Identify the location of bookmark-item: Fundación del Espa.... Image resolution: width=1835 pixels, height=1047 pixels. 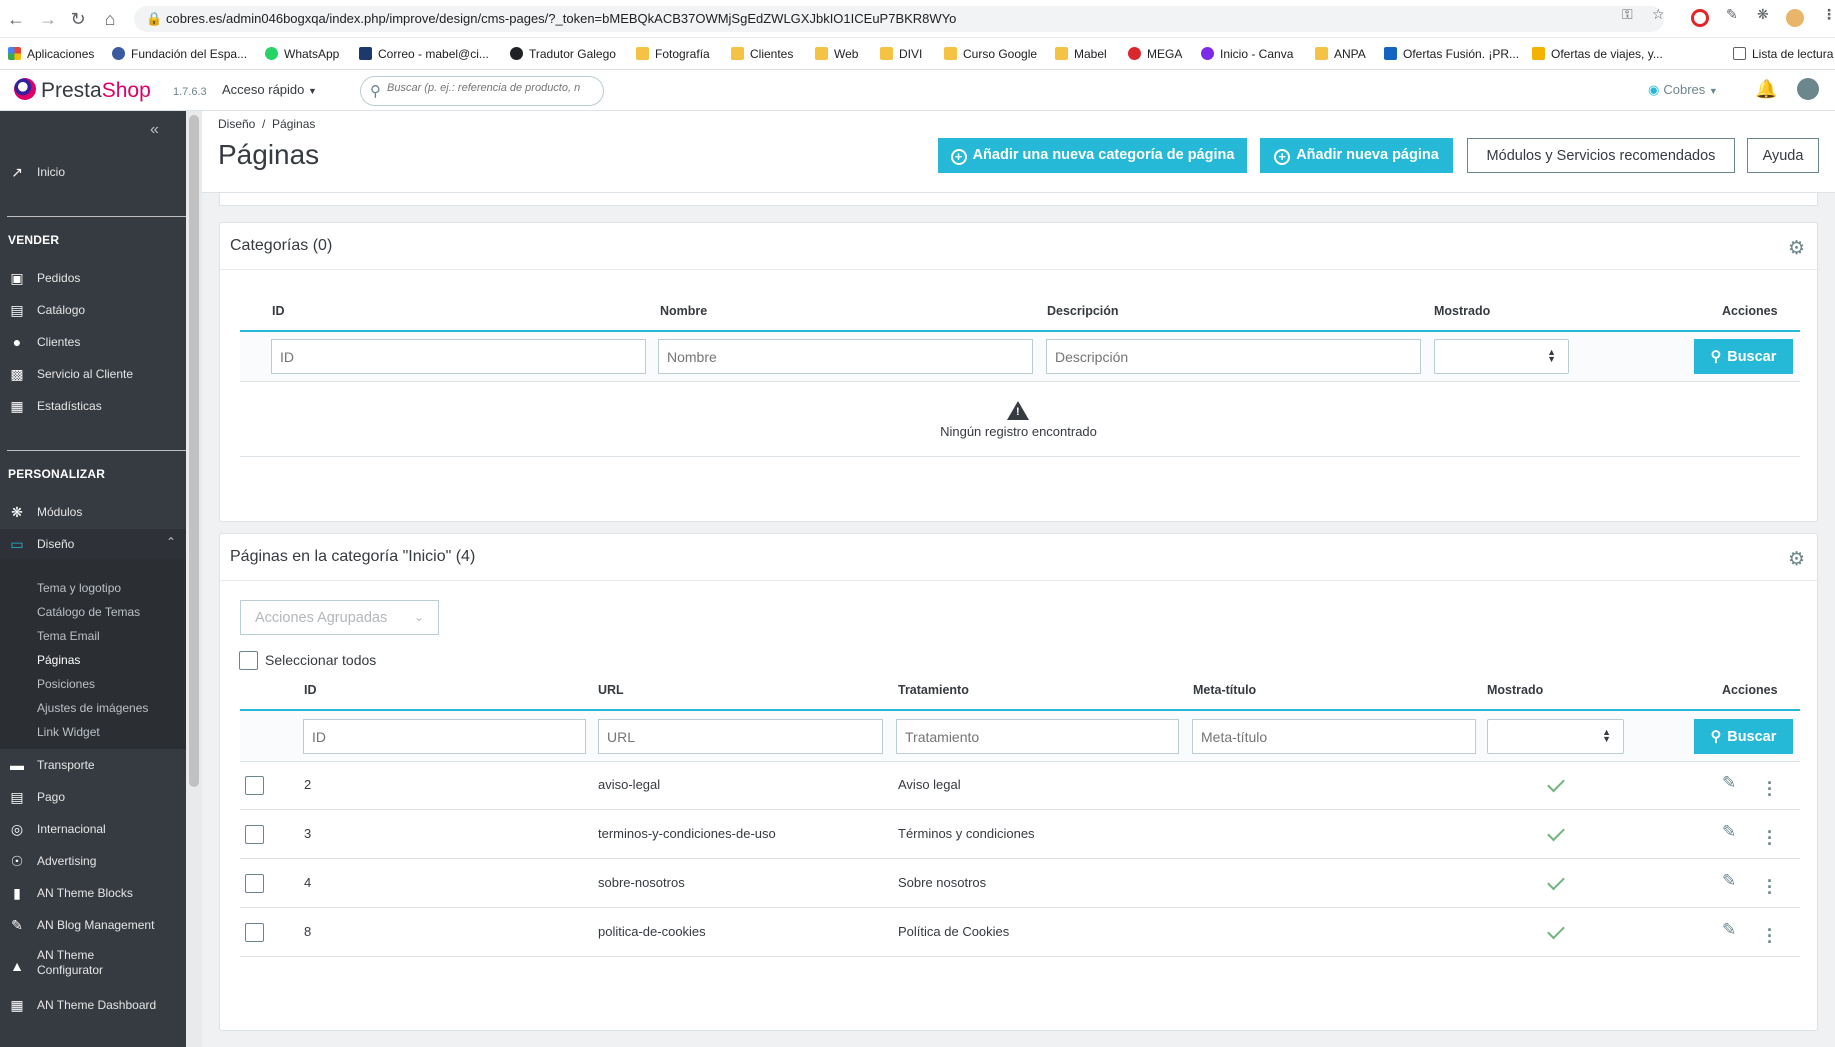
(179, 54).